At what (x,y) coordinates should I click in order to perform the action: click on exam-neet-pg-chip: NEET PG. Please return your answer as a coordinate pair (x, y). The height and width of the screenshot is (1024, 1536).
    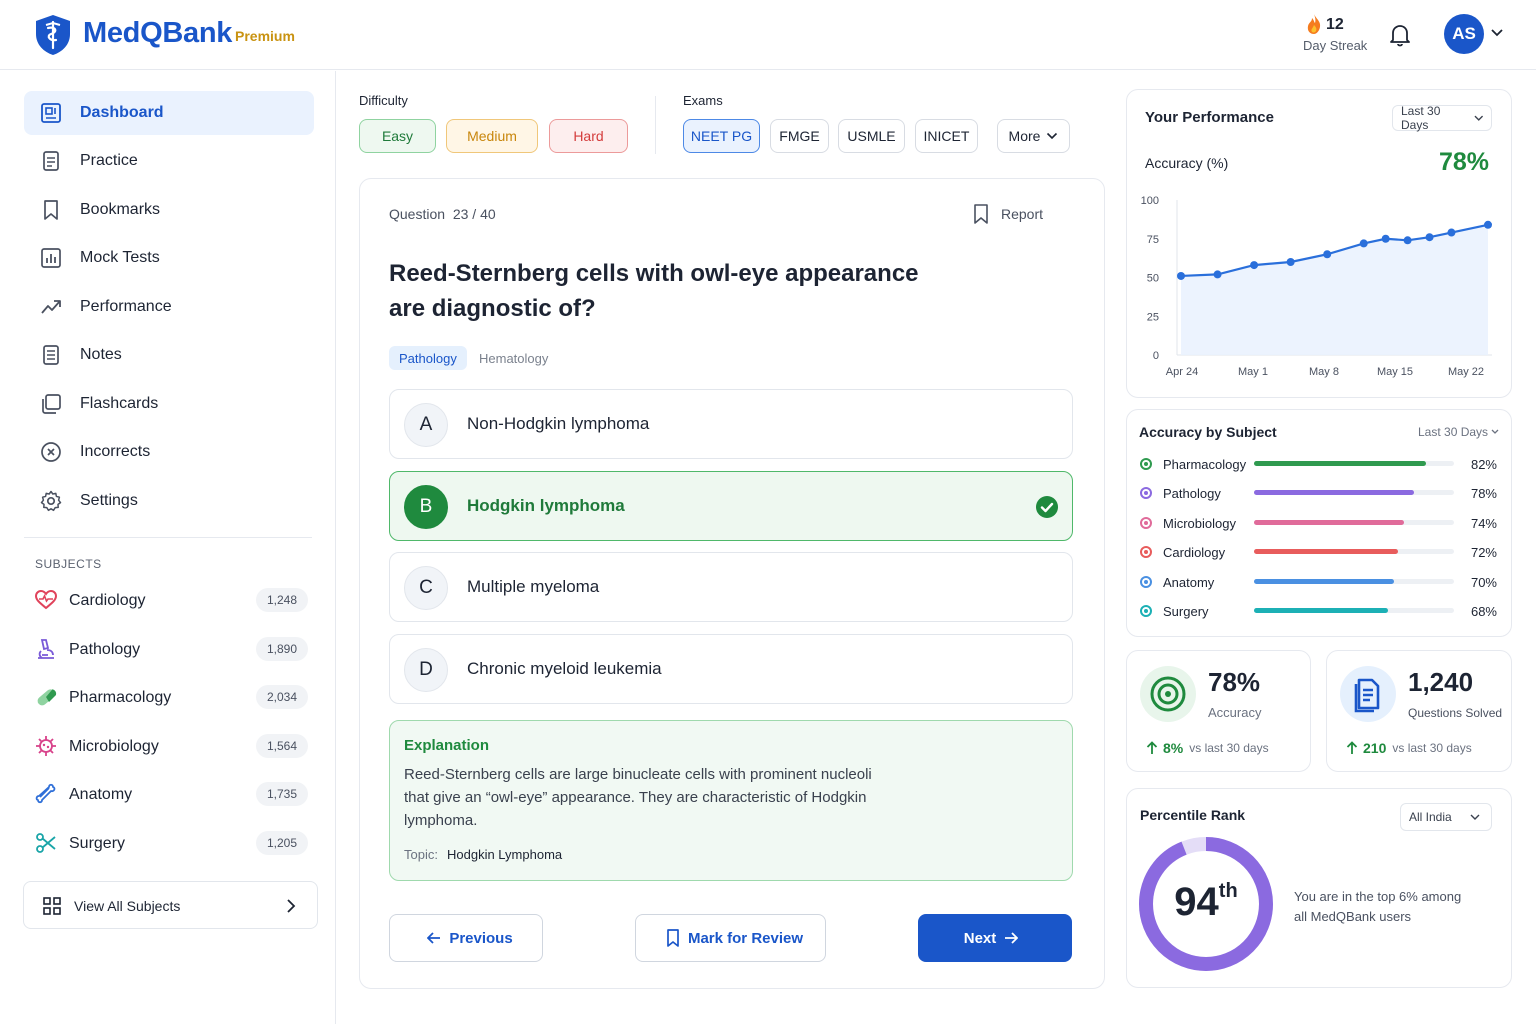
    Looking at the image, I should click on (721, 136).